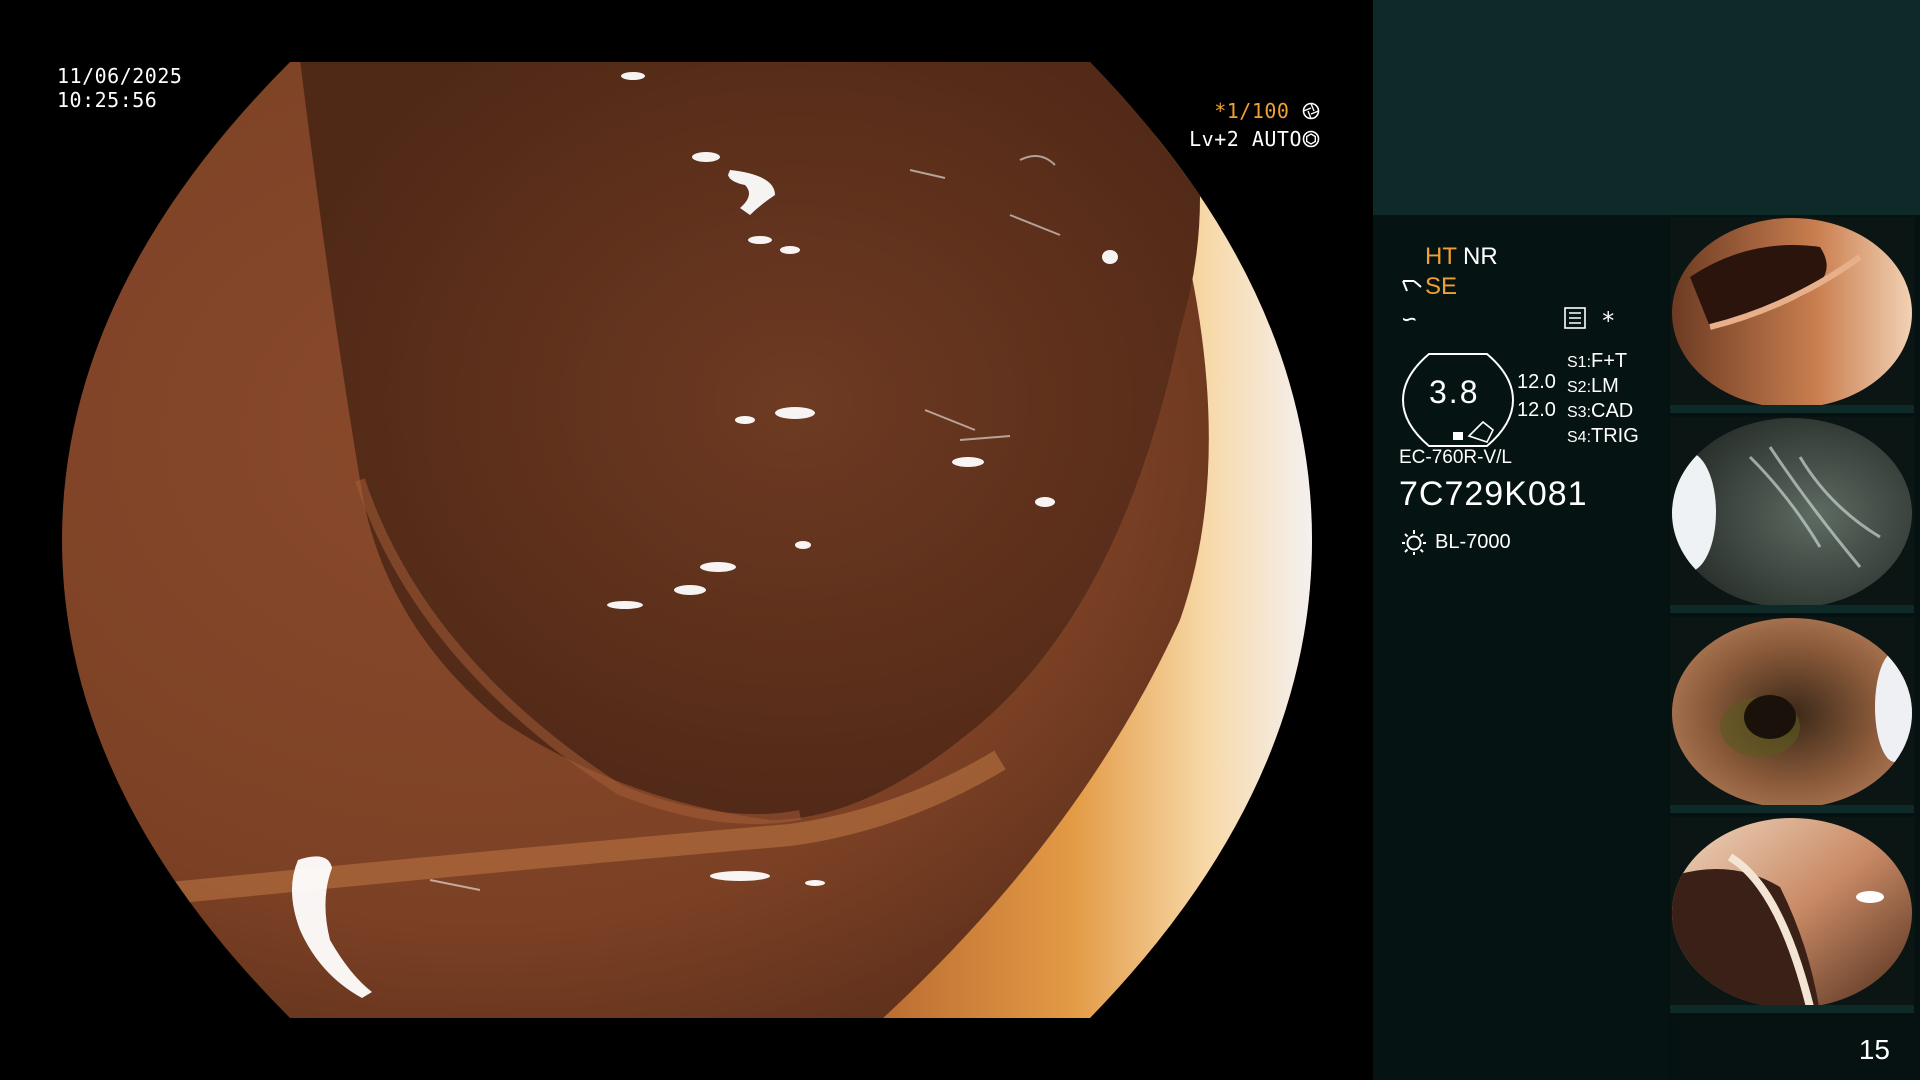 The height and width of the screenshot is (1080, 1920). Describe the element at coordinates (1579, 437) in the screenshot. I see `switch-key: S4:` at that location.